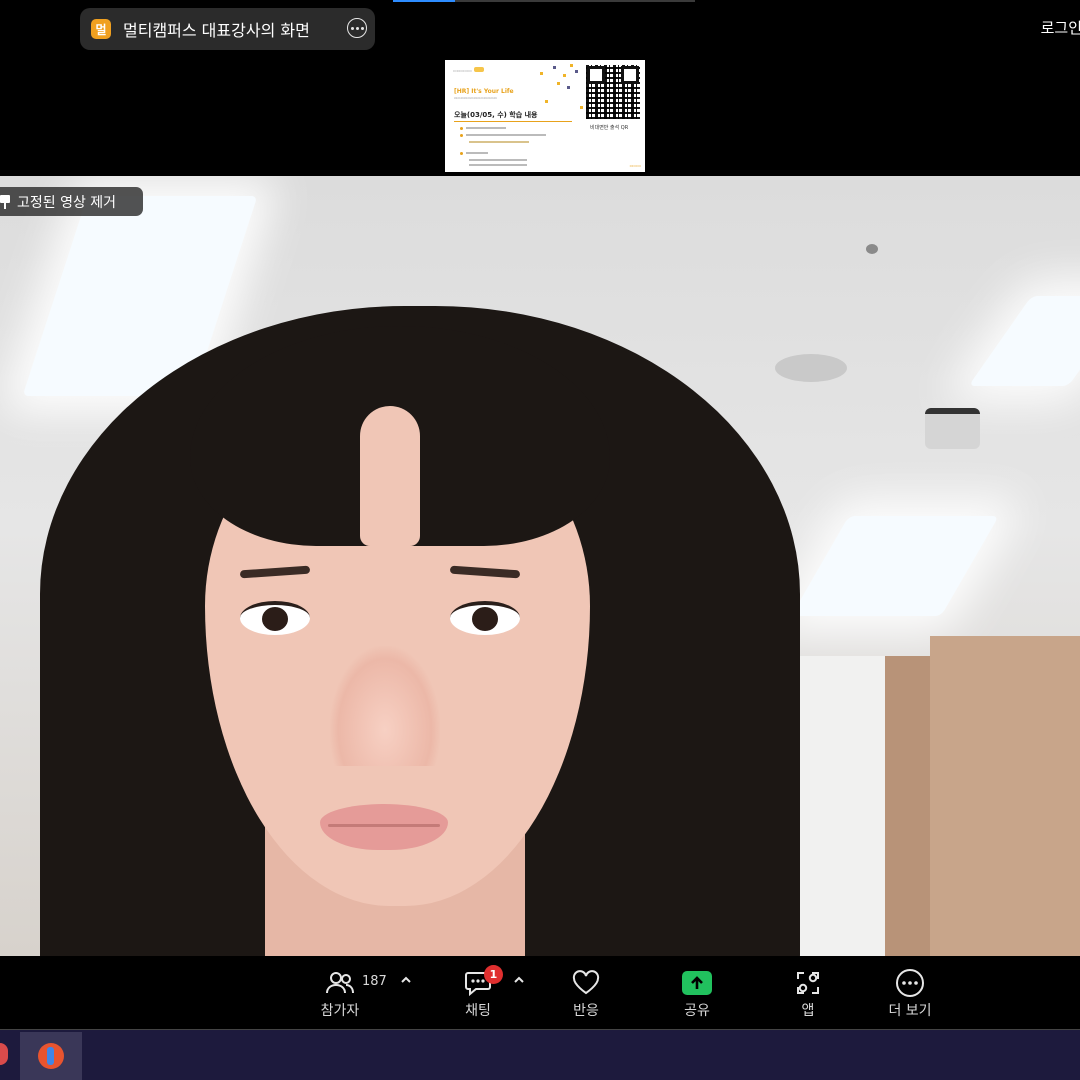  Describe the element at coordinates (496, 115) in the screenshot. I see `slide-heading: 오늘(03/05, 수) 학습 내용` at that location.